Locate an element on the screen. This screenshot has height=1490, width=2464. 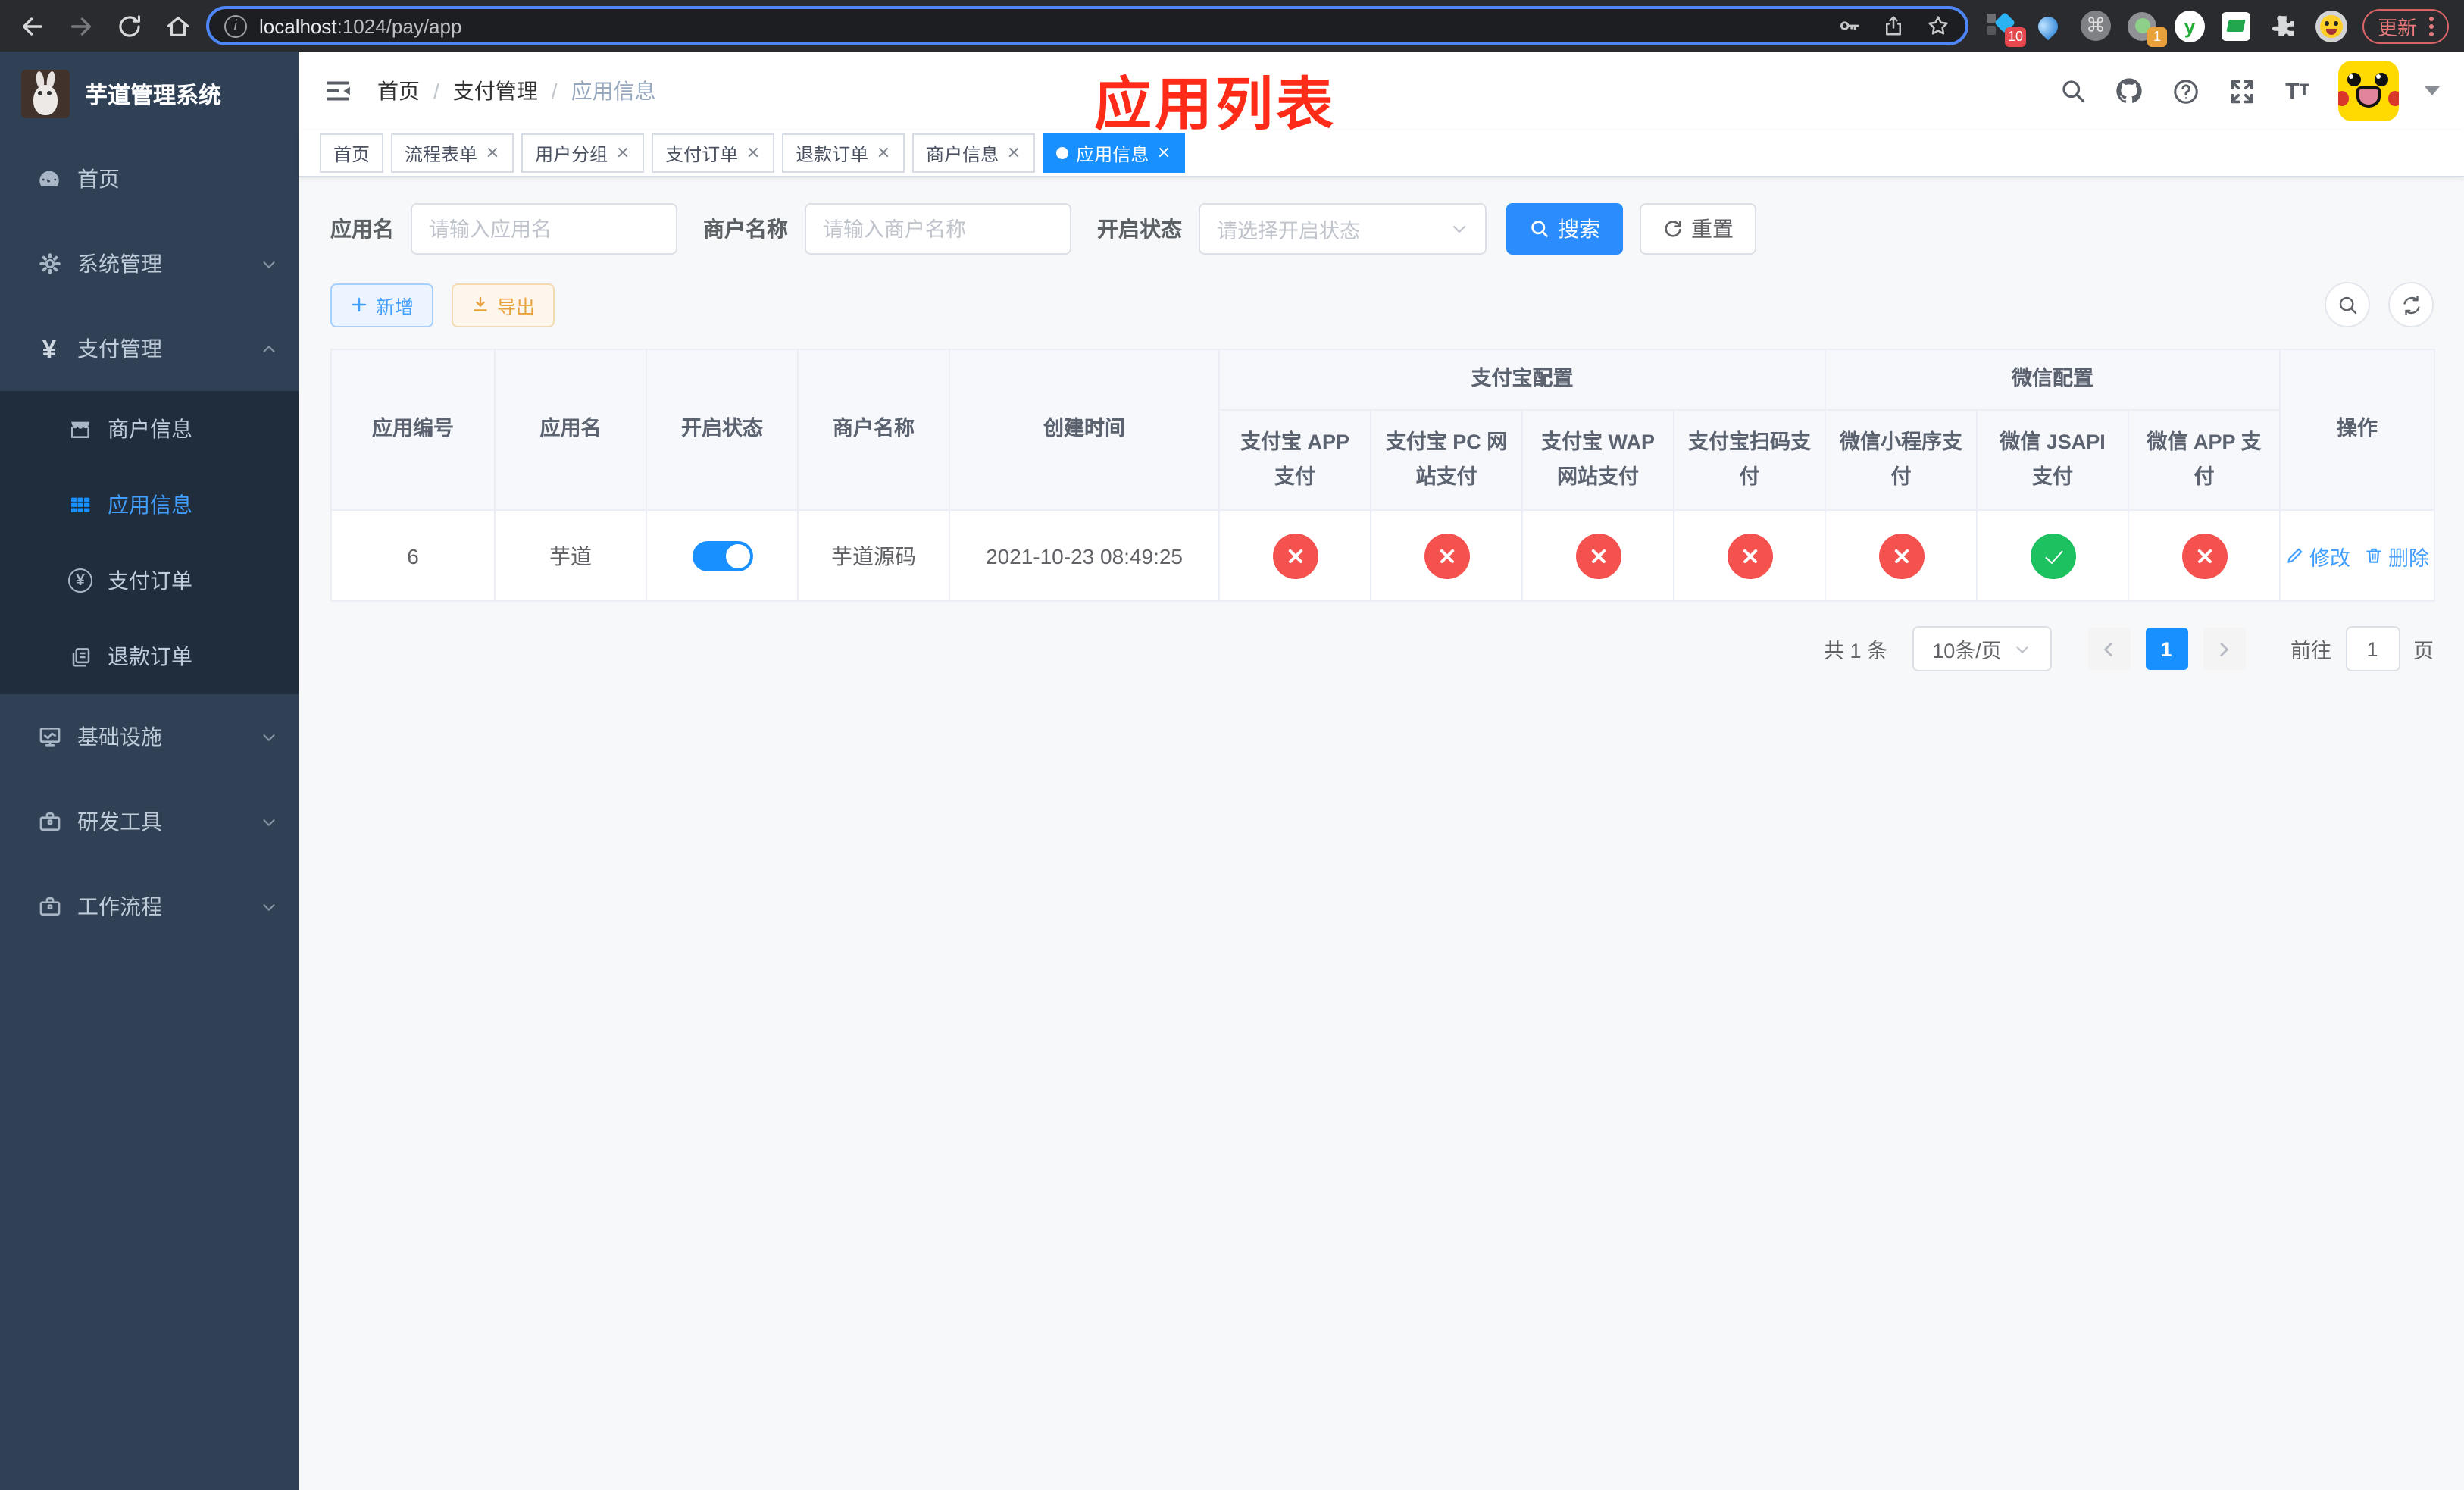
tab-label: 应用信息 is located at coordinates (1112, 153).